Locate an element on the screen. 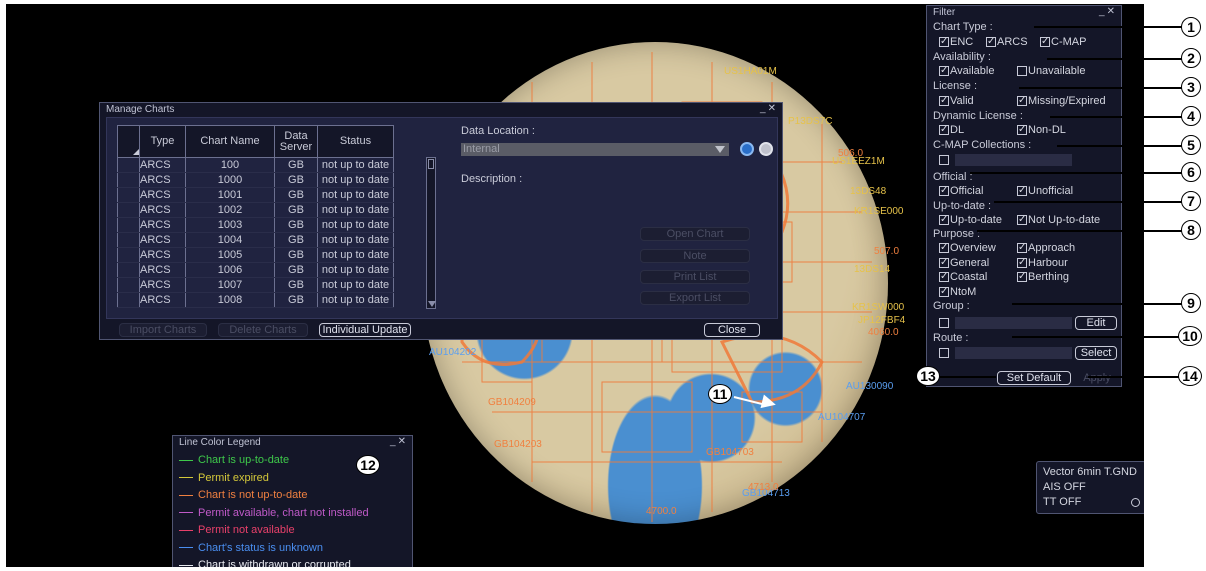 Image resolution: width=1206 pixels, height=571 pixels. column-header: Type is located at coordinates (162, 141).